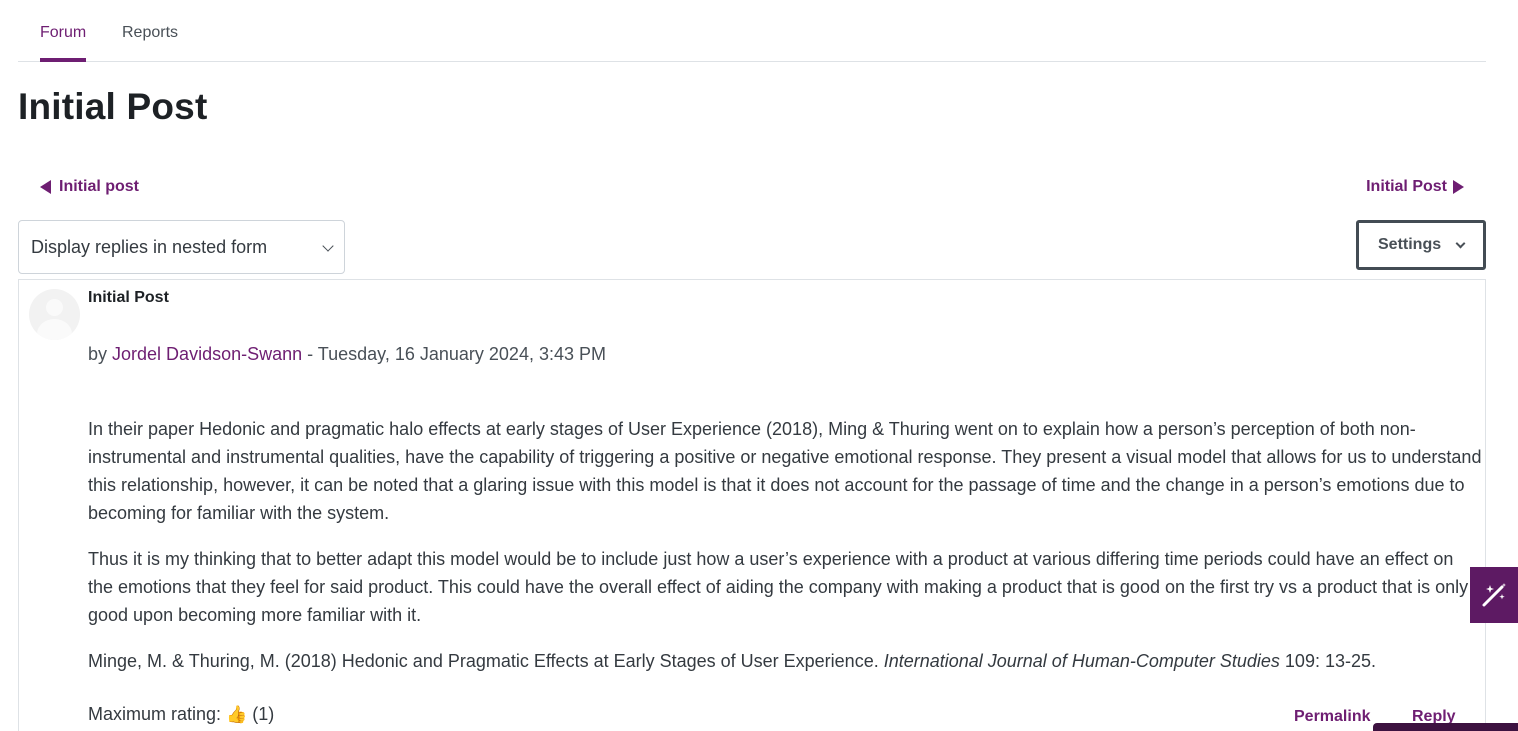 This screenshot has height=731, width=1518. I want to click on bottom-drawer-handle, so click(1445, 727).